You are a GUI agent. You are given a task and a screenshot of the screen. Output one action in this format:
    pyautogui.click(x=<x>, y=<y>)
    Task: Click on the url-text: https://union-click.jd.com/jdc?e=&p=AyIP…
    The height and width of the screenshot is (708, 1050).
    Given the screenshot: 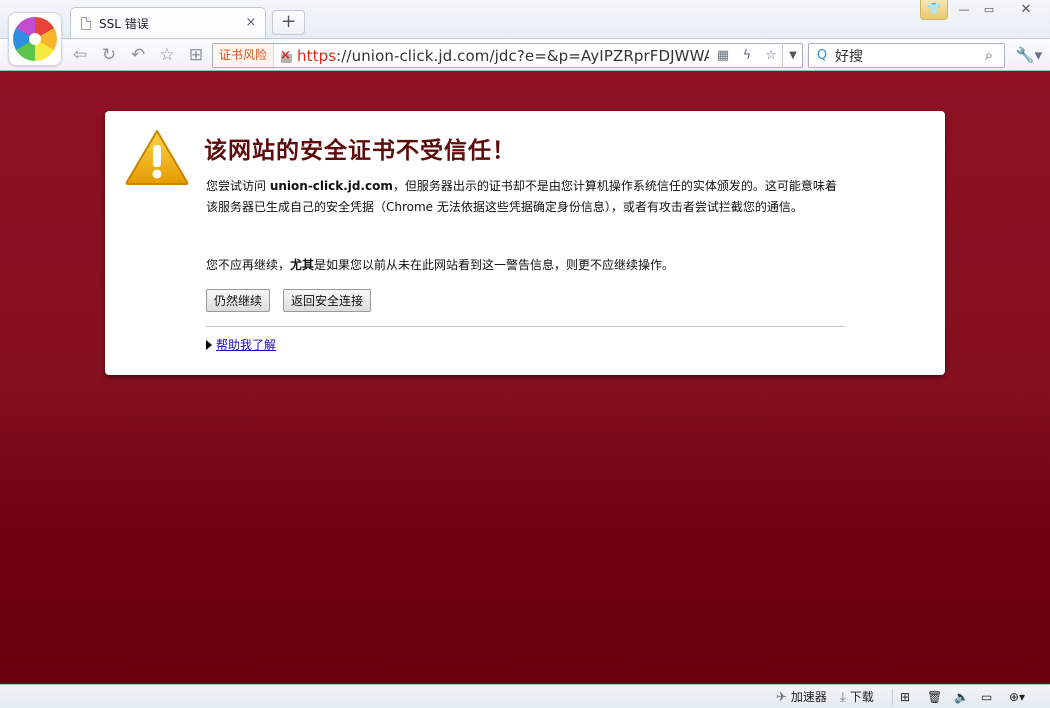 What is the action you would take?
    pyautogui.click(x=503, y=56)
    